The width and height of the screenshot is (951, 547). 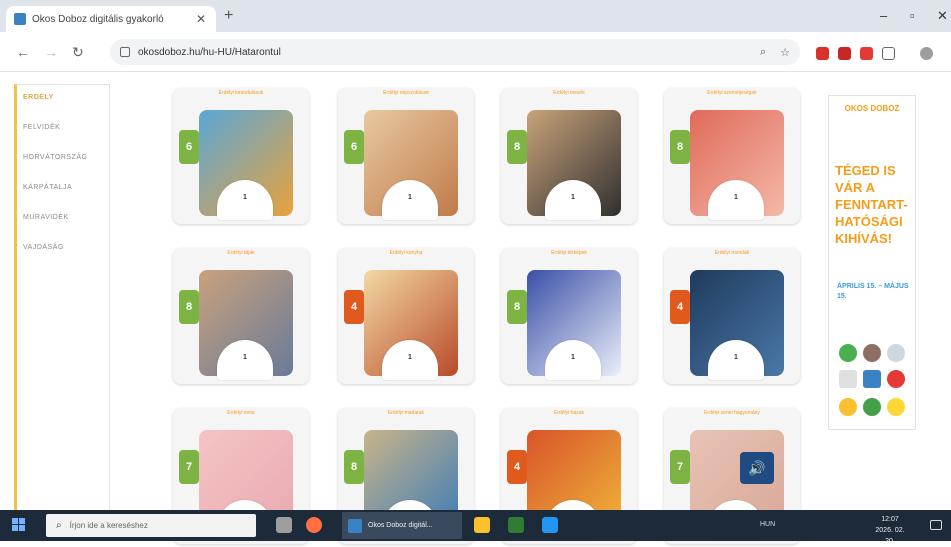 I want to click on exercise-card: Erdélyi tájak 8 1, so click(x=241, y=316).